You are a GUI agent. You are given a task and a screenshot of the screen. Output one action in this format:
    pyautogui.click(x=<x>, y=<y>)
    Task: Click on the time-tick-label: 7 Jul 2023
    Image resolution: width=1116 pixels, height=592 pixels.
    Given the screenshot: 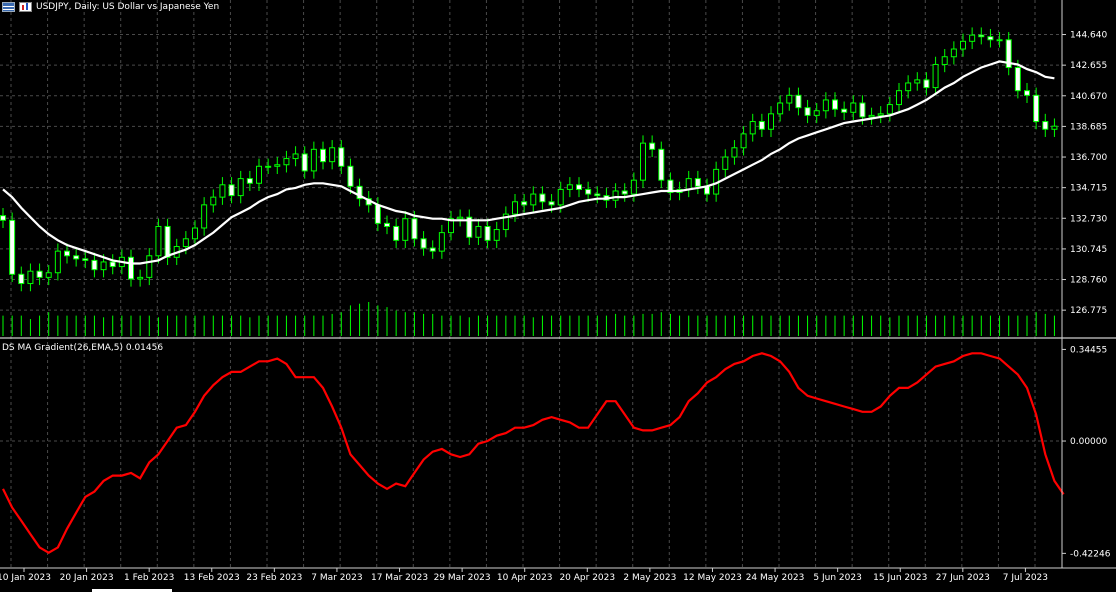 What is the action you would take?
    pyautogui.click(x=1025, y=578)
    